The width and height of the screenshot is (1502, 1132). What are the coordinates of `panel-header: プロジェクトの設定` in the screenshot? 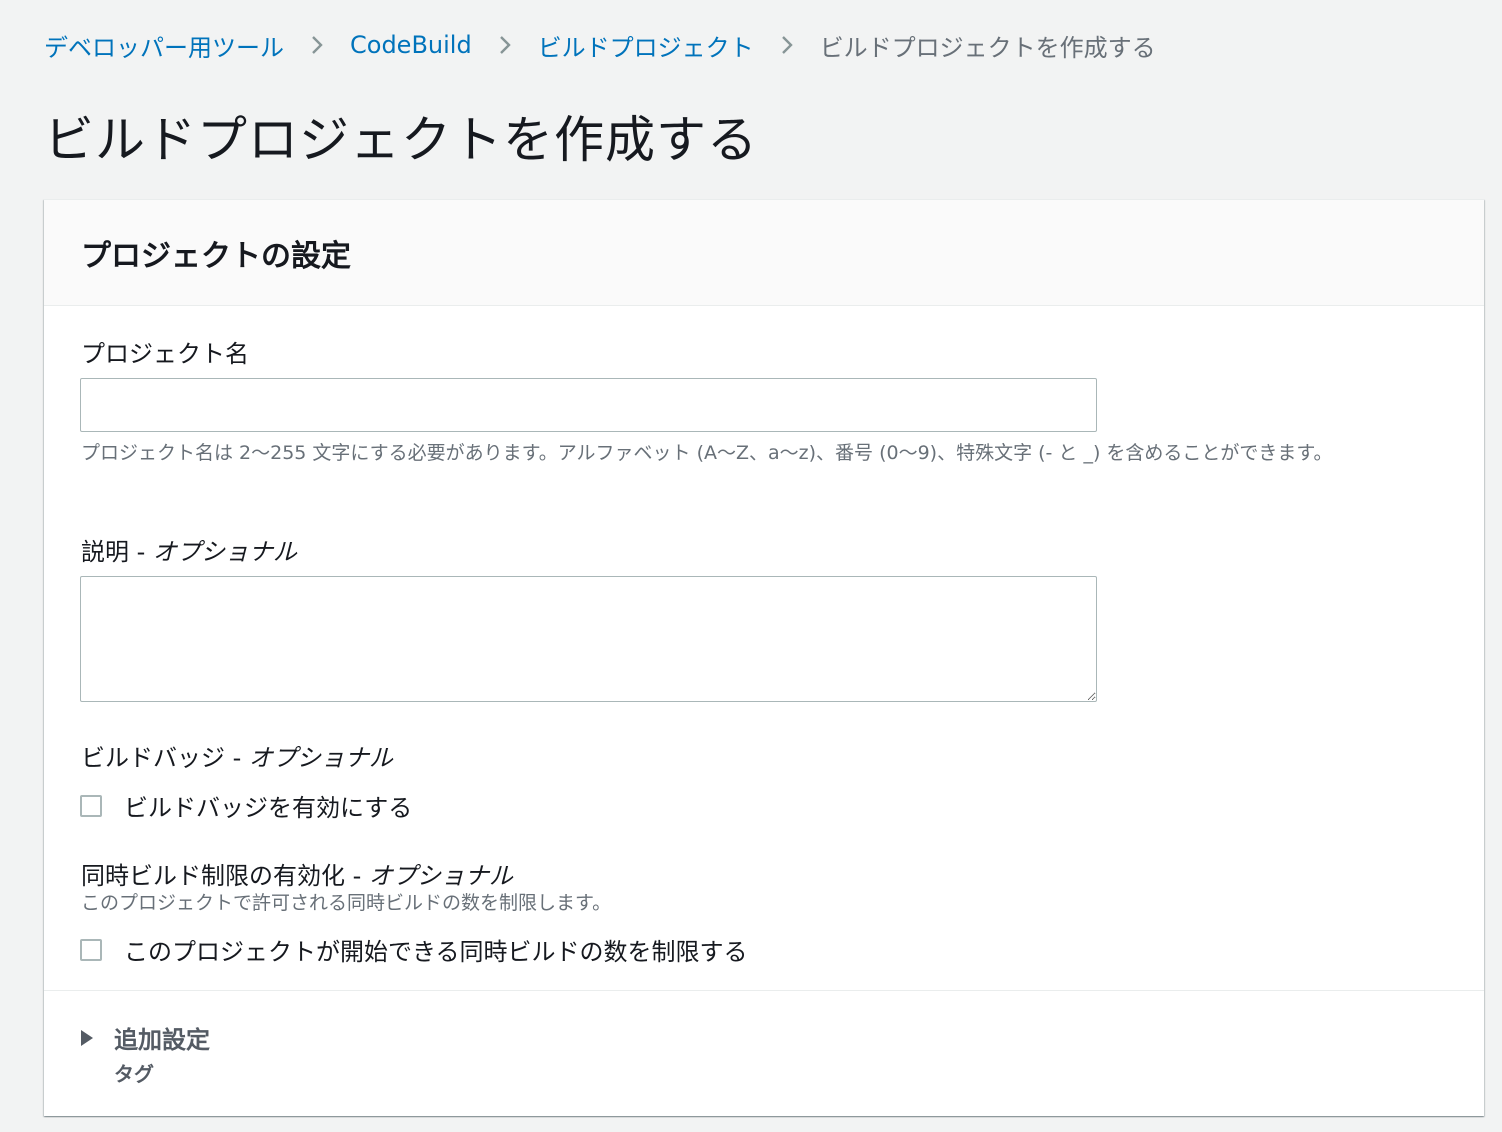 It's located at (764, 253).